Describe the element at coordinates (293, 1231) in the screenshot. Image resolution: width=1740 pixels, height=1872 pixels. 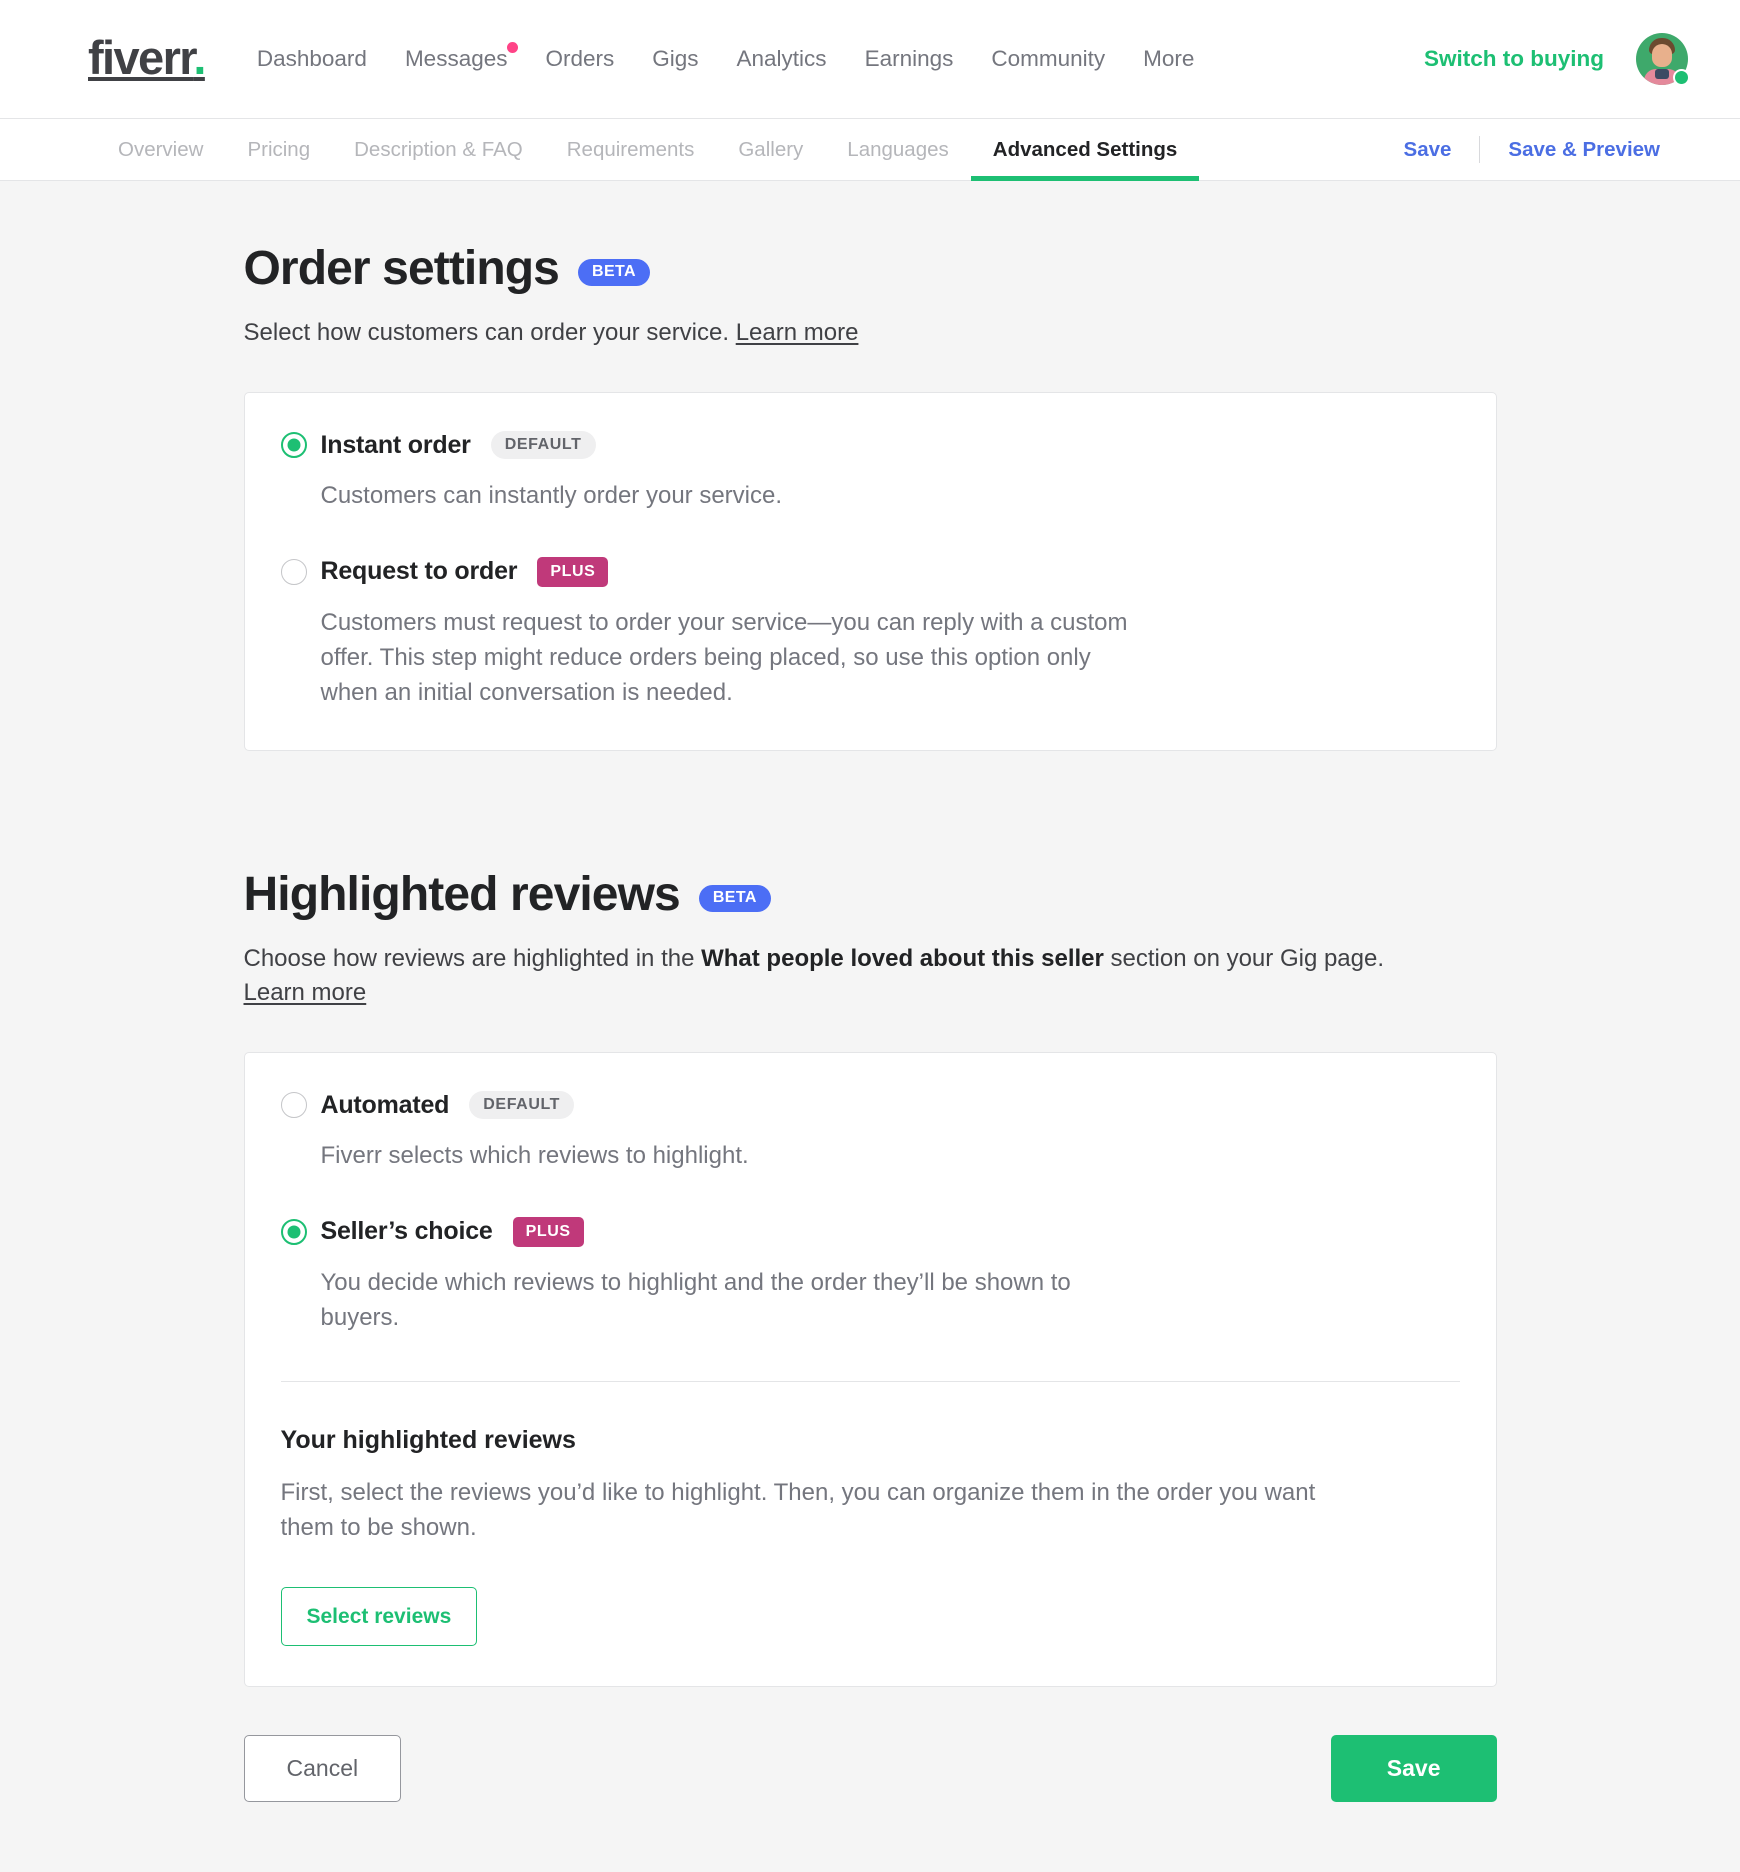
I see `radio-sellers-choice` at that location.